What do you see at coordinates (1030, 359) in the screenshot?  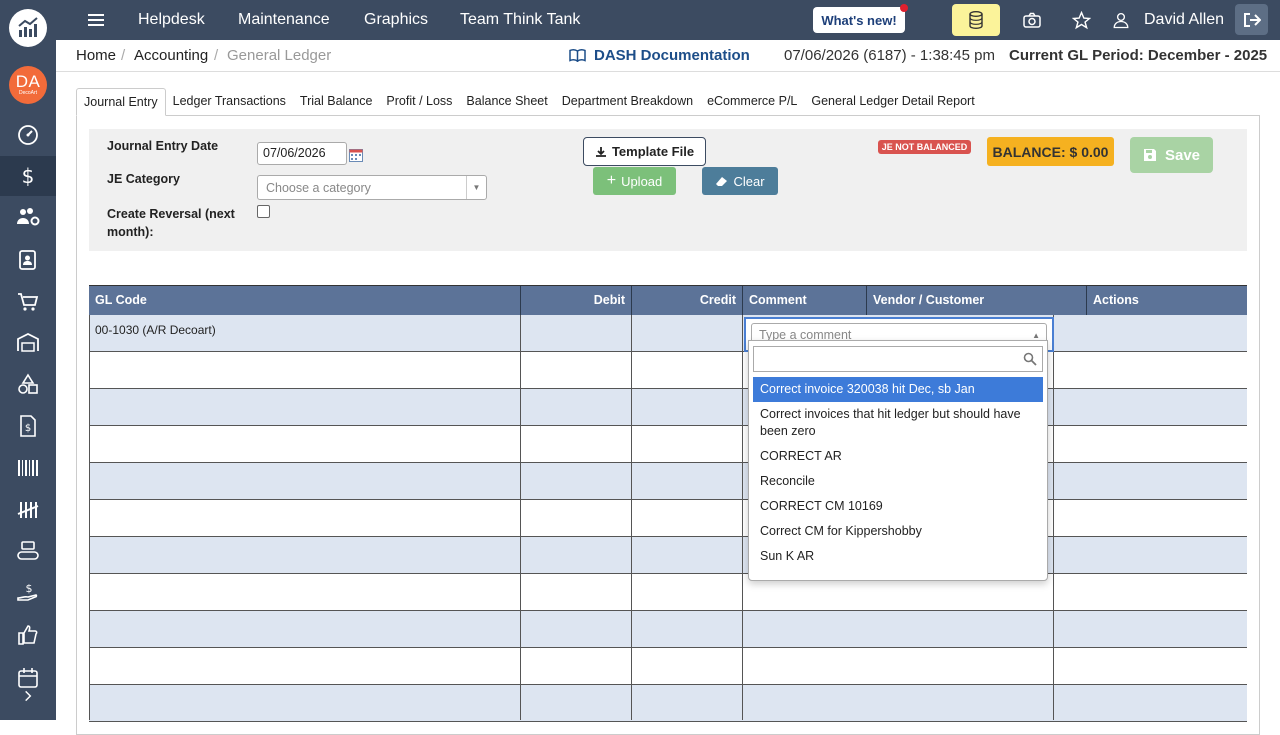 I see `search-icon` at bounding box center [1030, 359].